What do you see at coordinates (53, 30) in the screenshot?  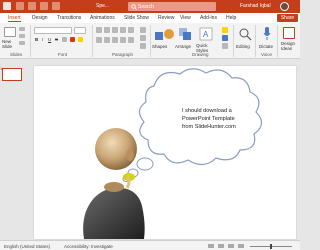 I see `font-name-dropdown` at bounding box center [53, 30].